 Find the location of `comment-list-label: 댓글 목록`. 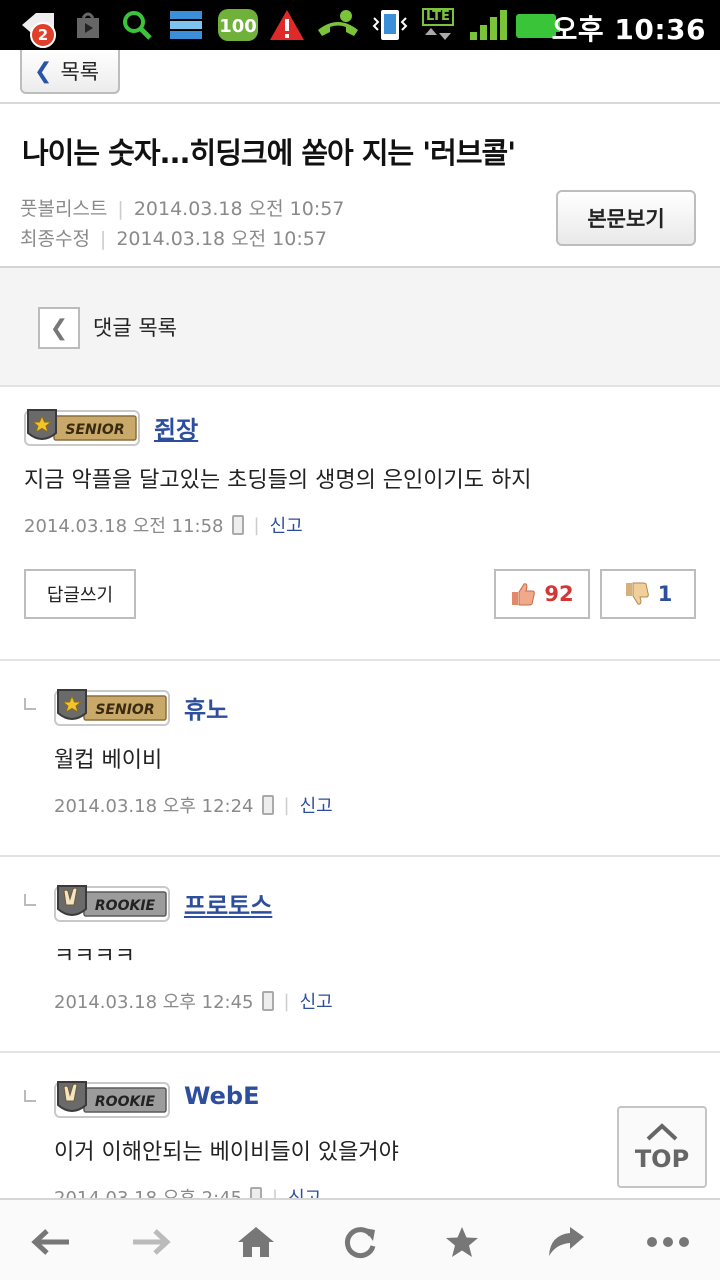

comment-list-label: 댓글 목록 is located at coordinates (135, 328).